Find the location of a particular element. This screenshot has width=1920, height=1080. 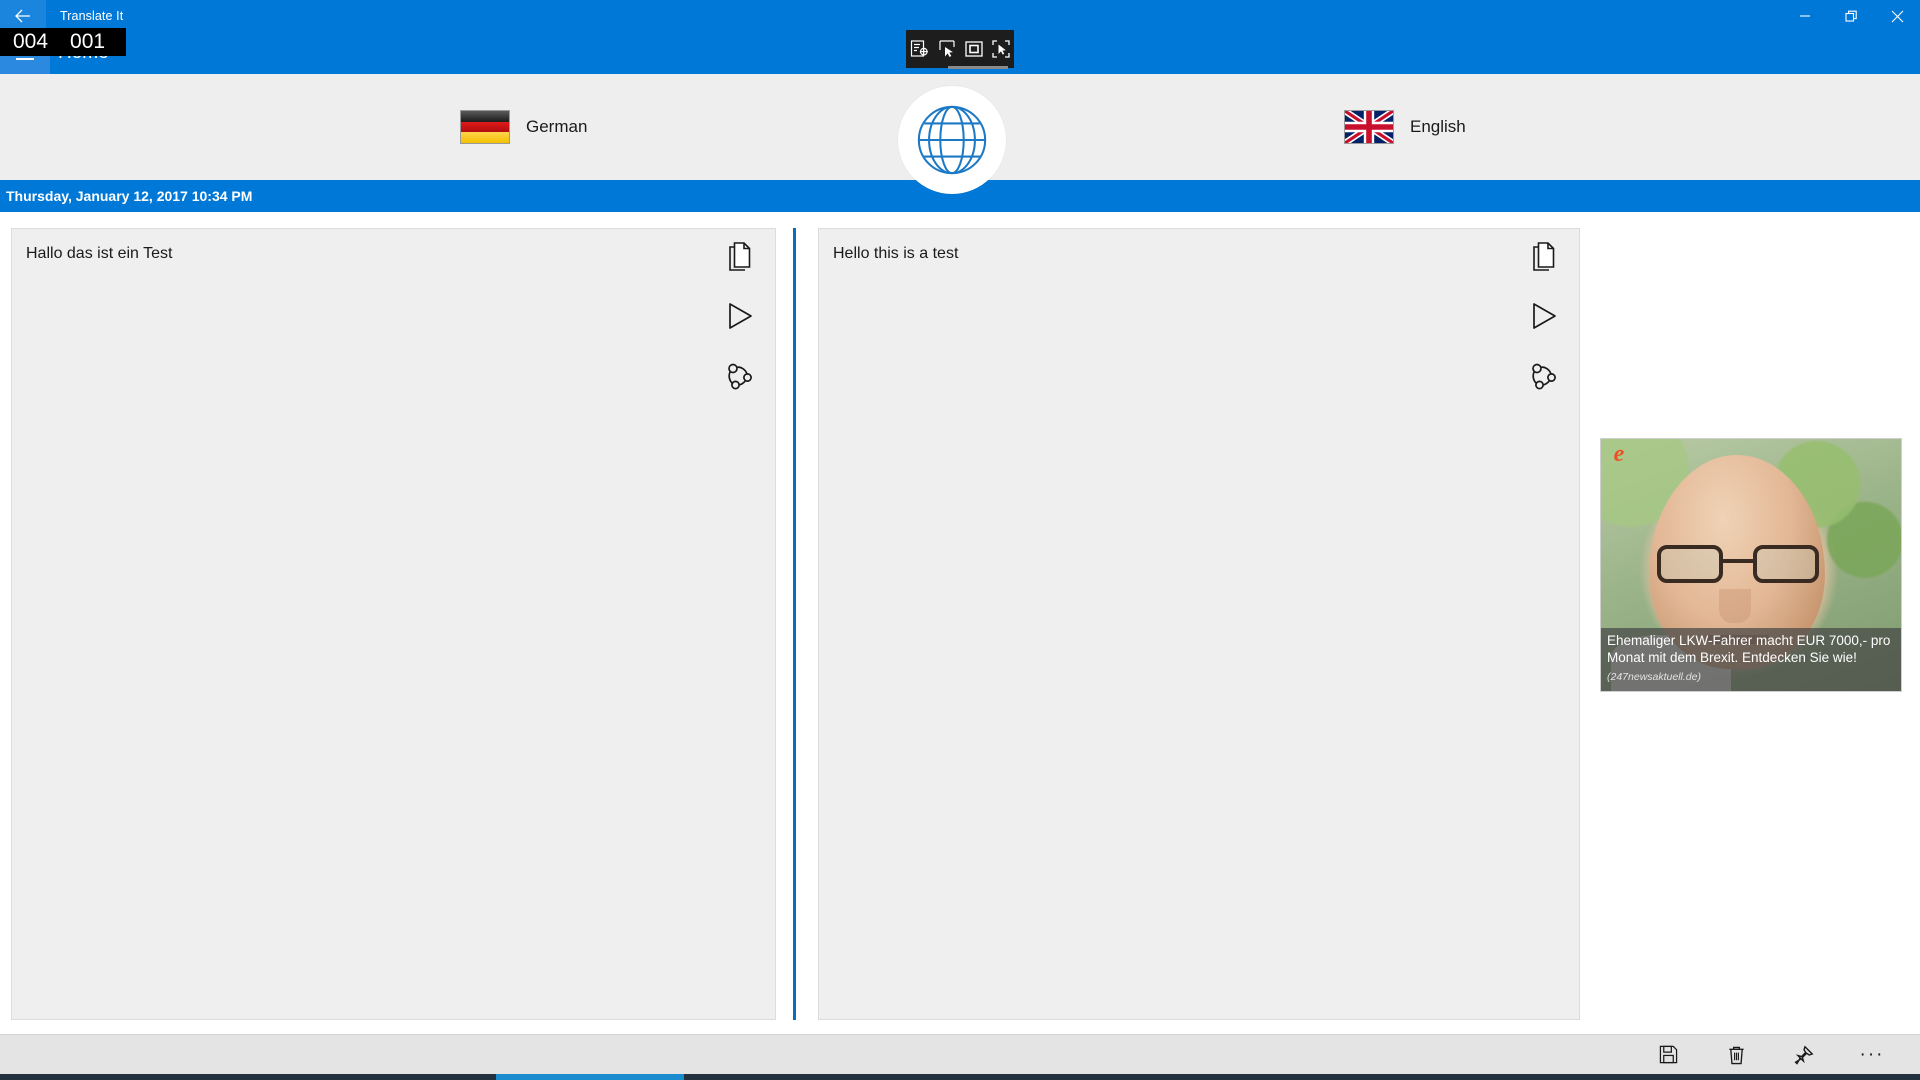

target-language-label: English is located at coordinates (1438, 126).